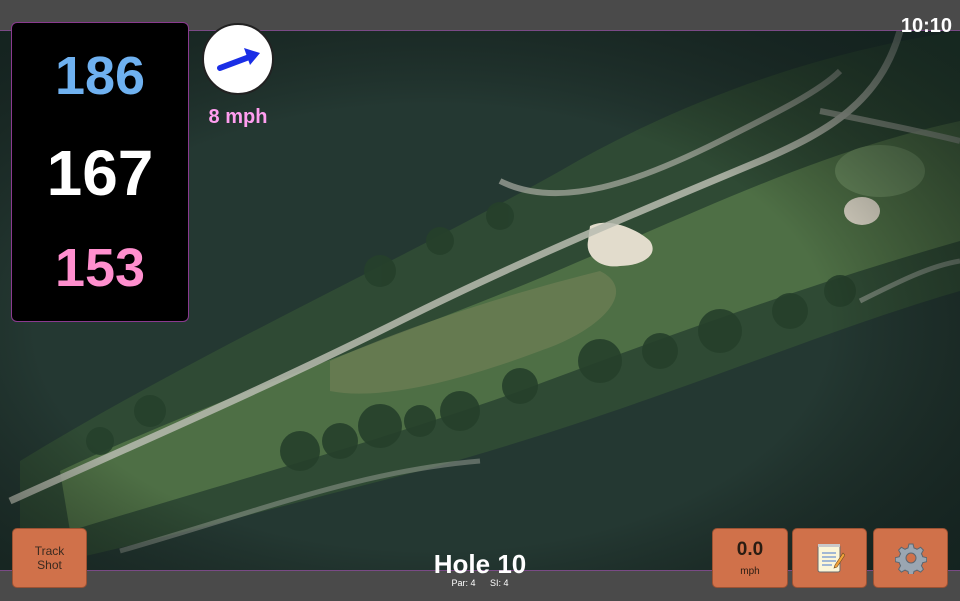 This screenshot has height=601, width=960. I want to click on notepad-icon, so click(831, 558).